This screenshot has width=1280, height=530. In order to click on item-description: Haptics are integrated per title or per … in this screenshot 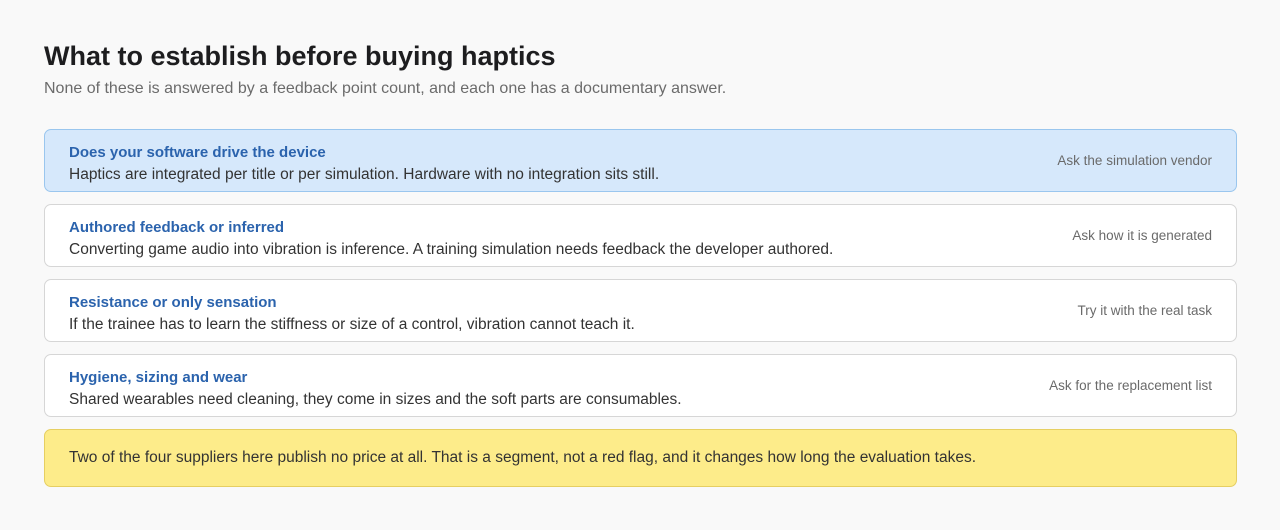, I will do `click(364, 174)`.